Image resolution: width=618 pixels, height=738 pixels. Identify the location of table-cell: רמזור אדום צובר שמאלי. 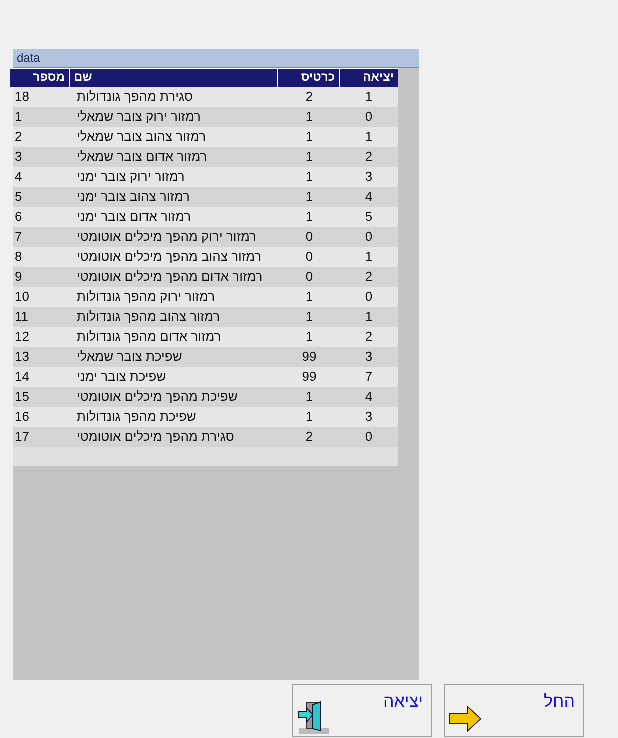
(142, 156).